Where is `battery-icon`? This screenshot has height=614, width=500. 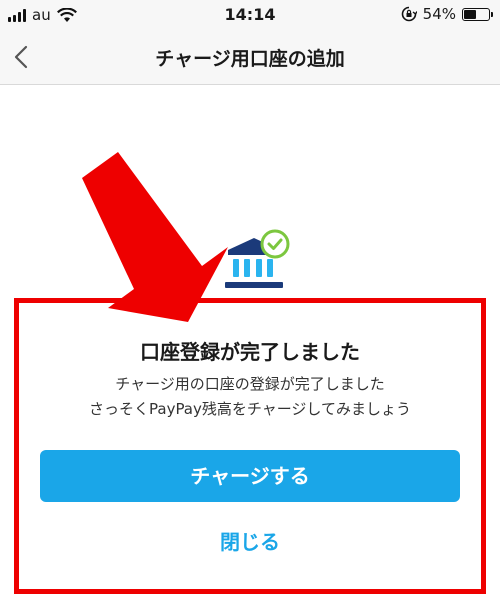 battery-icon is located at coordinates (477, 14).